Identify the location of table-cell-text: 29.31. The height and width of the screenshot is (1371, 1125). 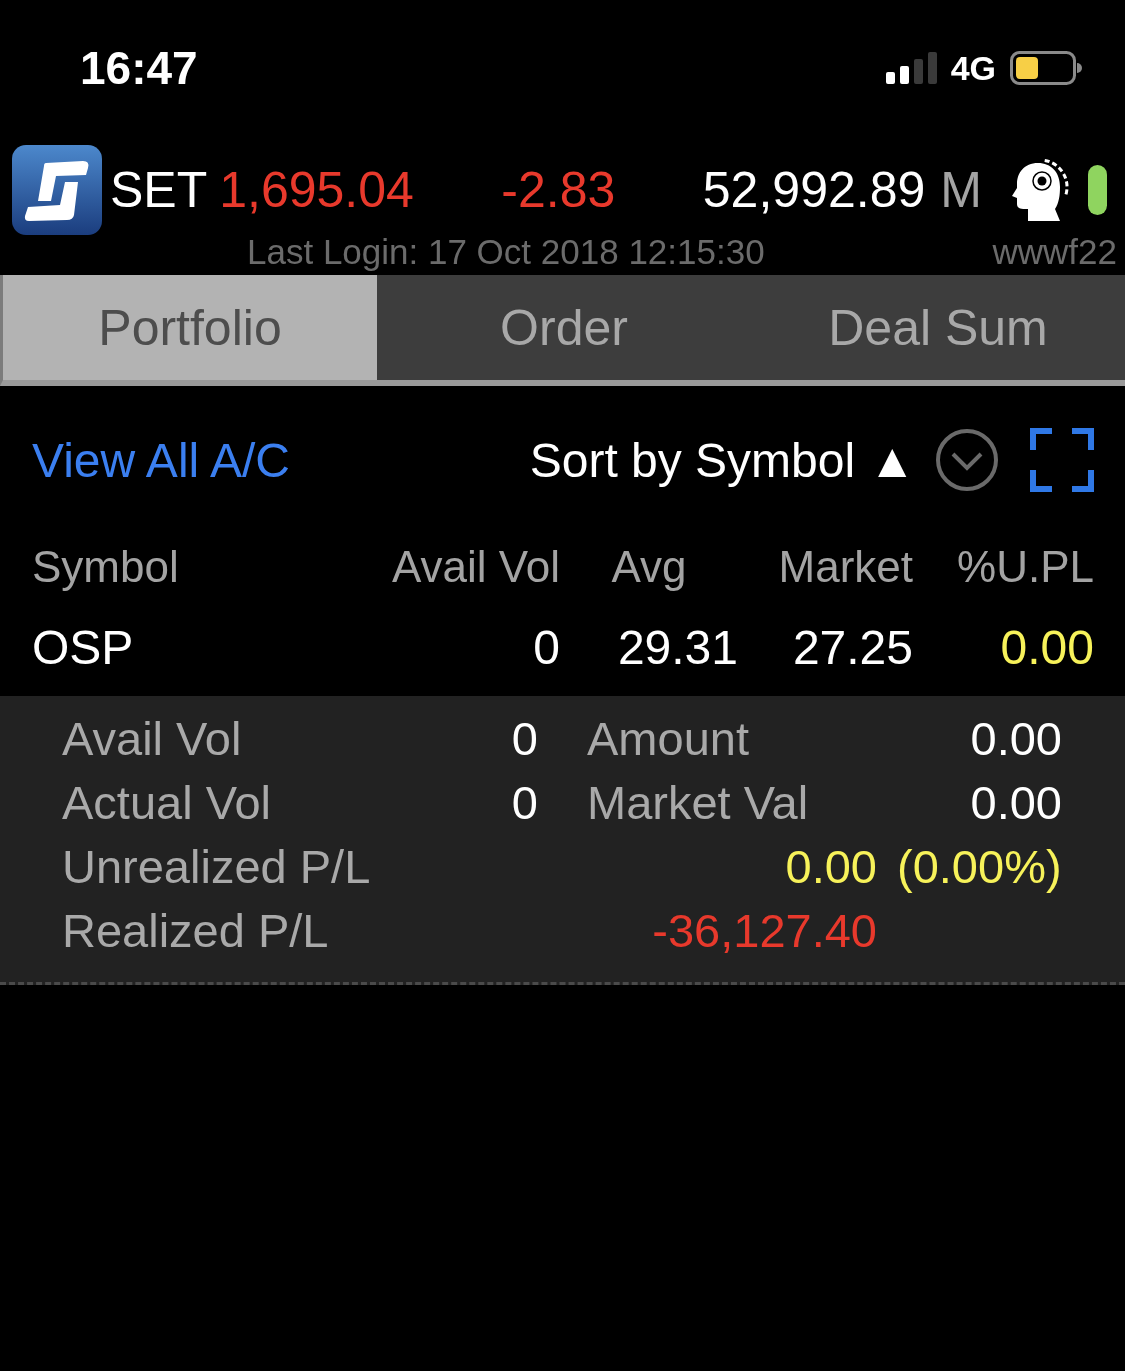
(677, 648).